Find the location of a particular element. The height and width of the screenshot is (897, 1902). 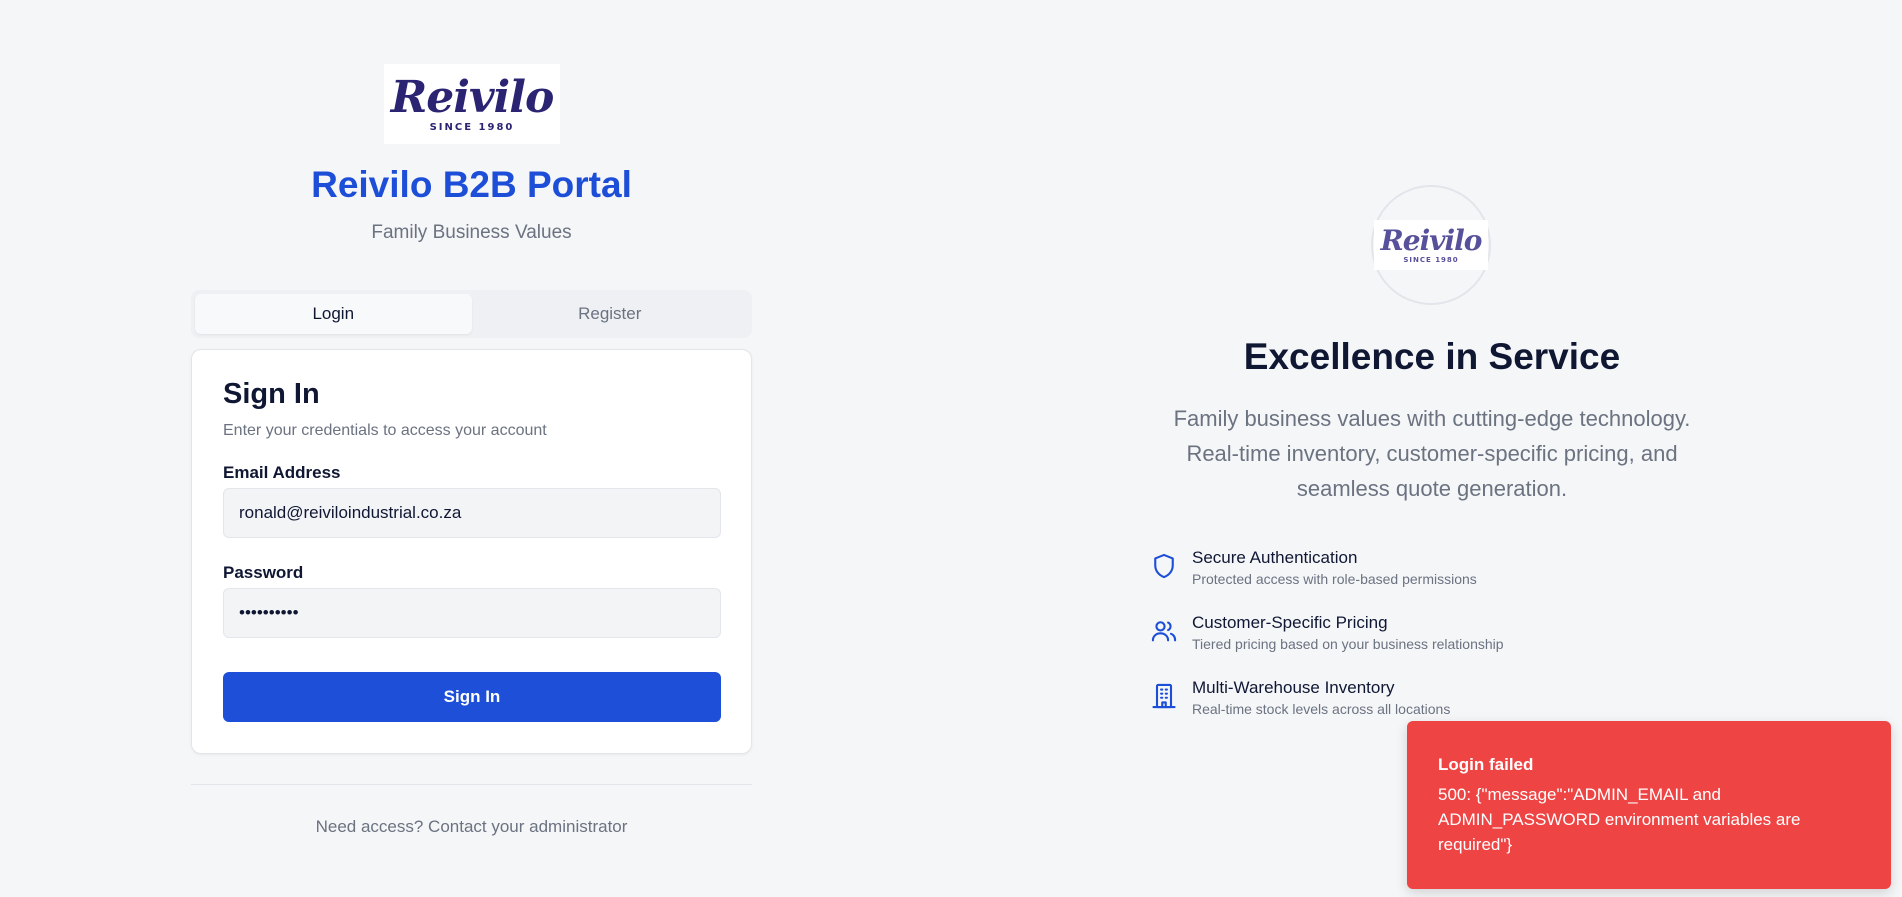

hero-logo-inner: Reivilo SINCE 1980 is located at coordinates (1431, 245).